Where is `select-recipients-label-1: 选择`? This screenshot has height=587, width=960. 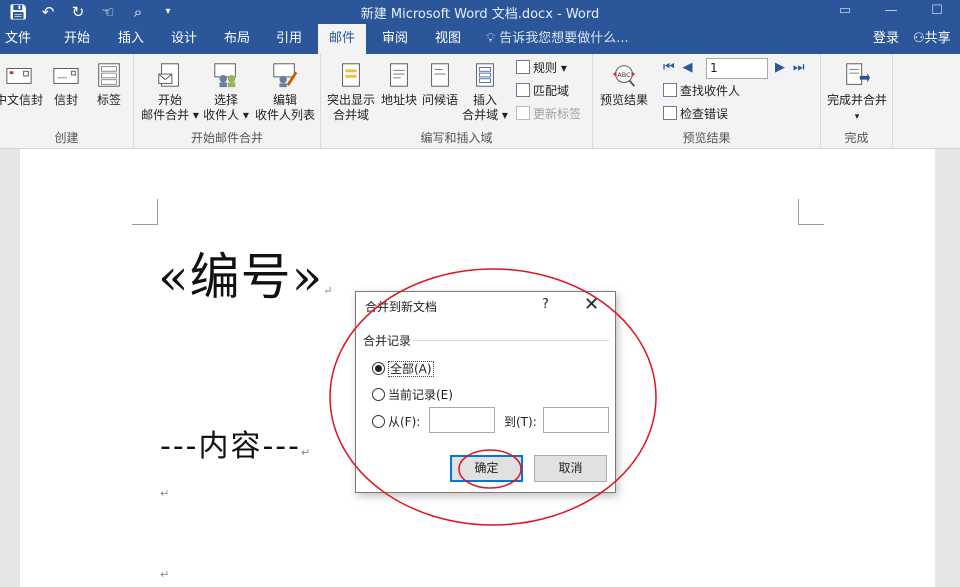 select-recipients-label-1: 选择 is located at coordinates (225, 100).